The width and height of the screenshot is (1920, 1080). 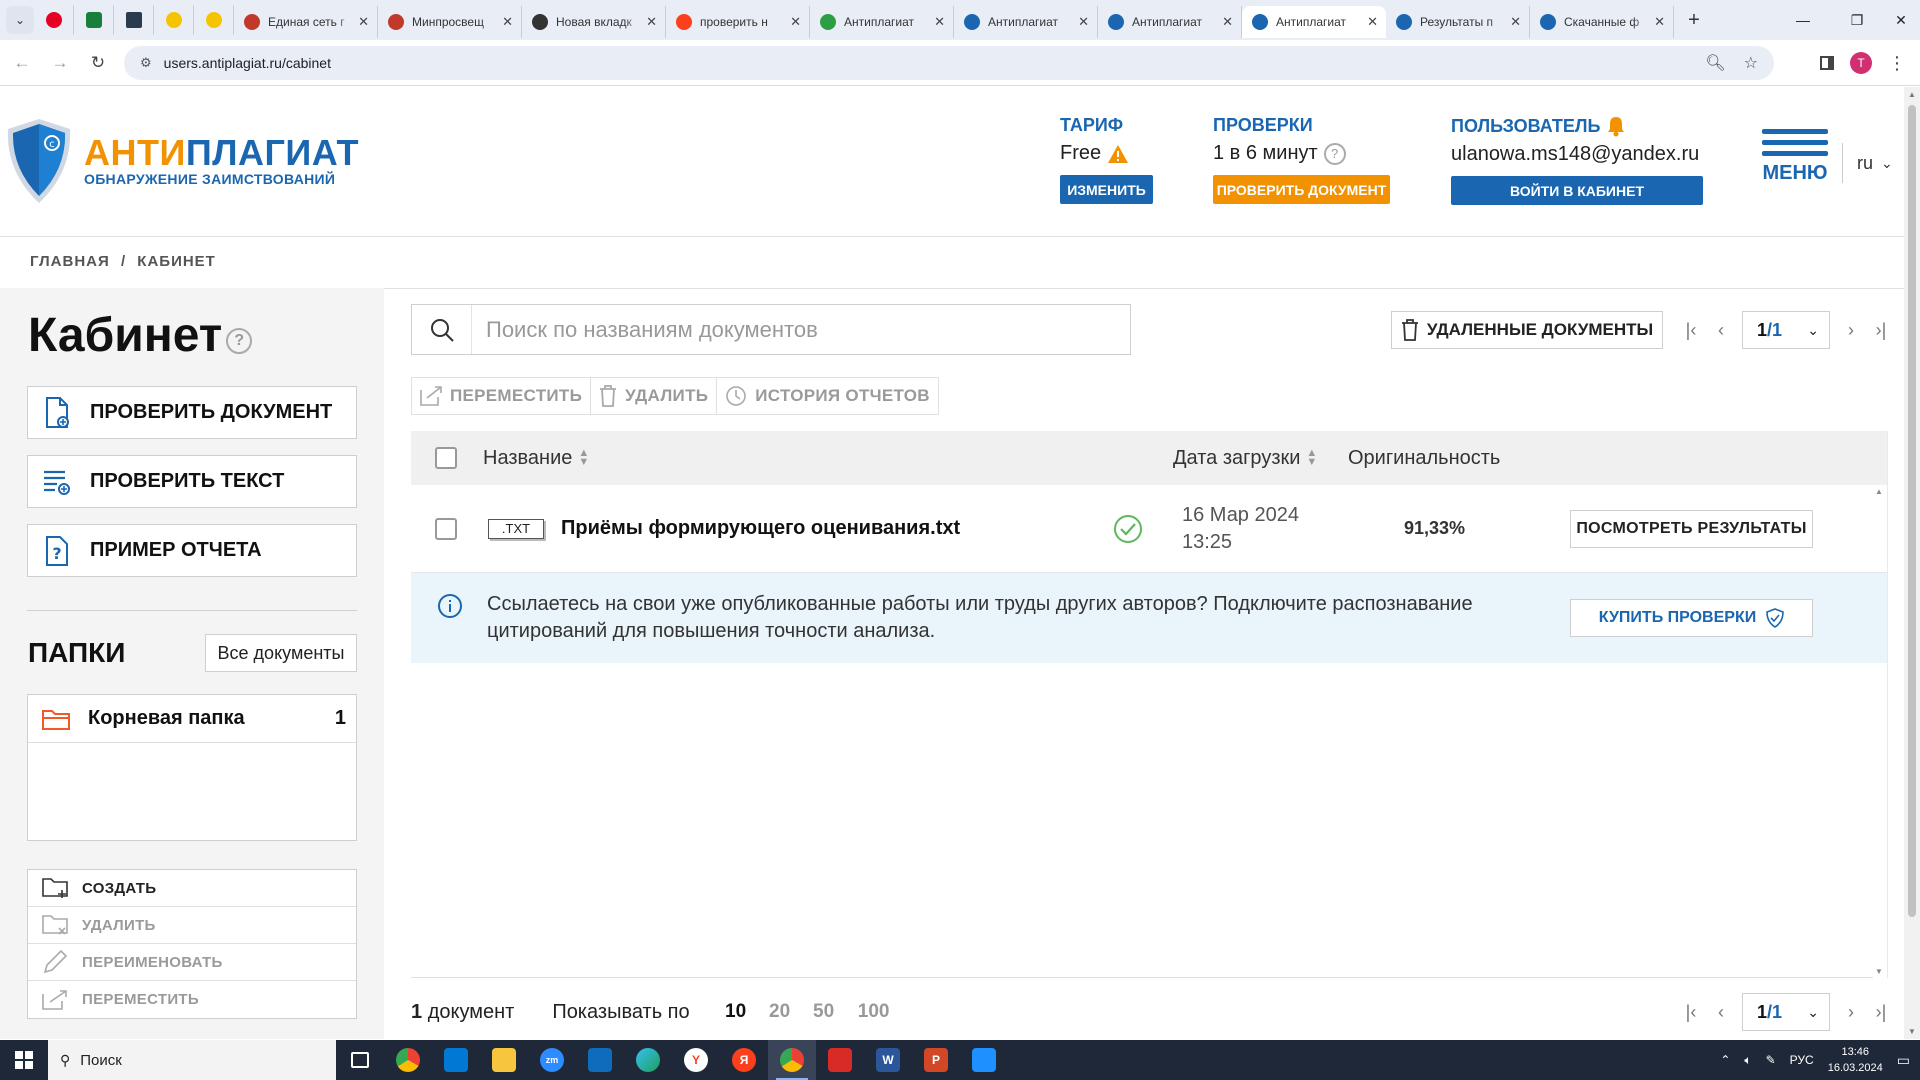 What do you see at coordinates (1912, 511) in the screenshot?
I see `scrollbar-thumb` at bounding box center [1912, 511].